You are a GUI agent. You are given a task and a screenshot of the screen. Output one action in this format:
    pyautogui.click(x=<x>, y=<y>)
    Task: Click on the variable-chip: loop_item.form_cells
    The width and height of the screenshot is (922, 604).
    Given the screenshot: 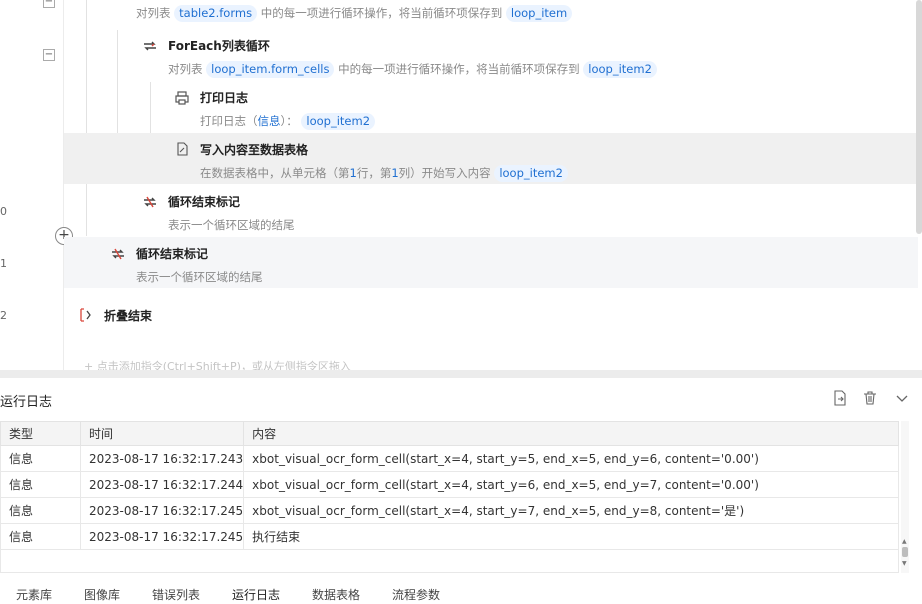 What is the action you would take?
    pyautogui.click(x=270, y=69)
    